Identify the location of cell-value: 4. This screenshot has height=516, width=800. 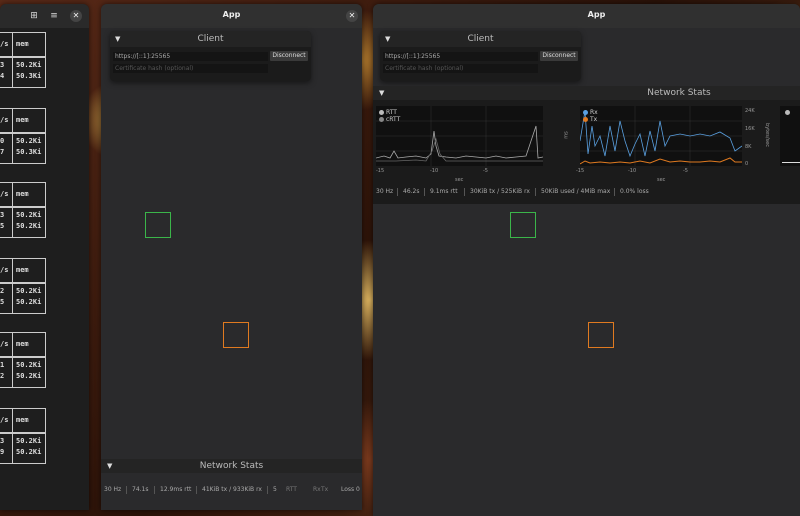
(2, 76).